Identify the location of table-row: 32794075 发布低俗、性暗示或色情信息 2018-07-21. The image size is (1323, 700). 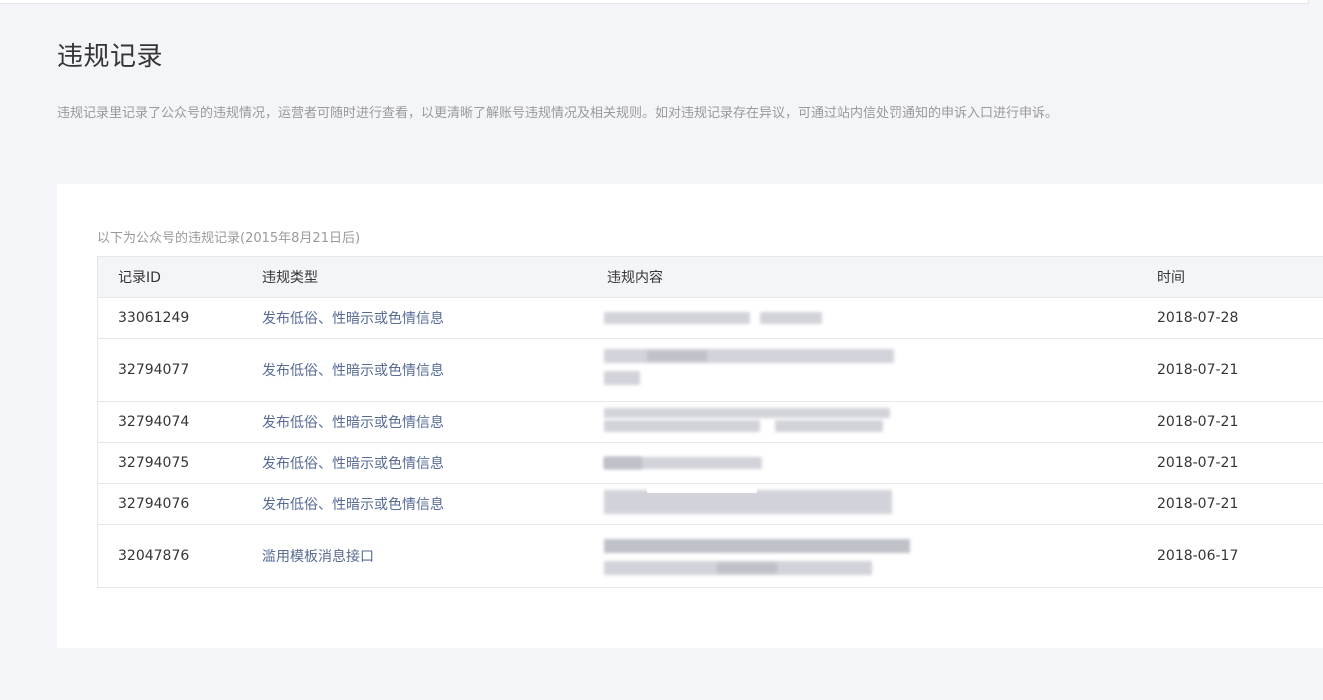
(710, 463).